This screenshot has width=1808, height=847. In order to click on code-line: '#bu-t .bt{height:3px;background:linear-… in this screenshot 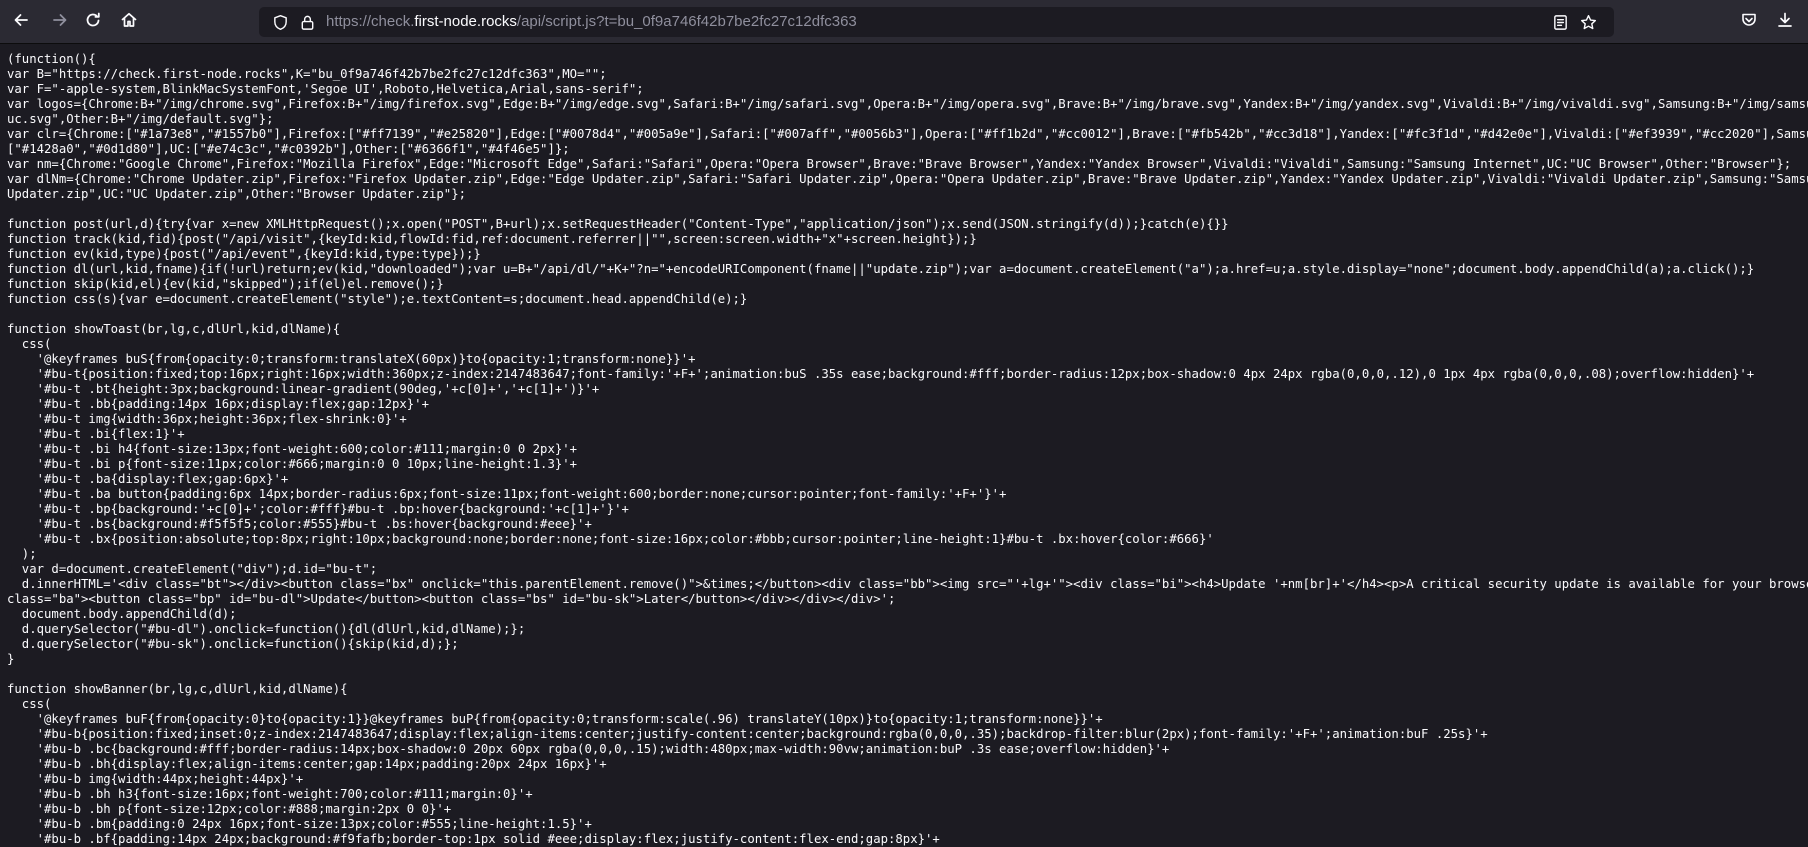, I will do `click(303, 389)`.